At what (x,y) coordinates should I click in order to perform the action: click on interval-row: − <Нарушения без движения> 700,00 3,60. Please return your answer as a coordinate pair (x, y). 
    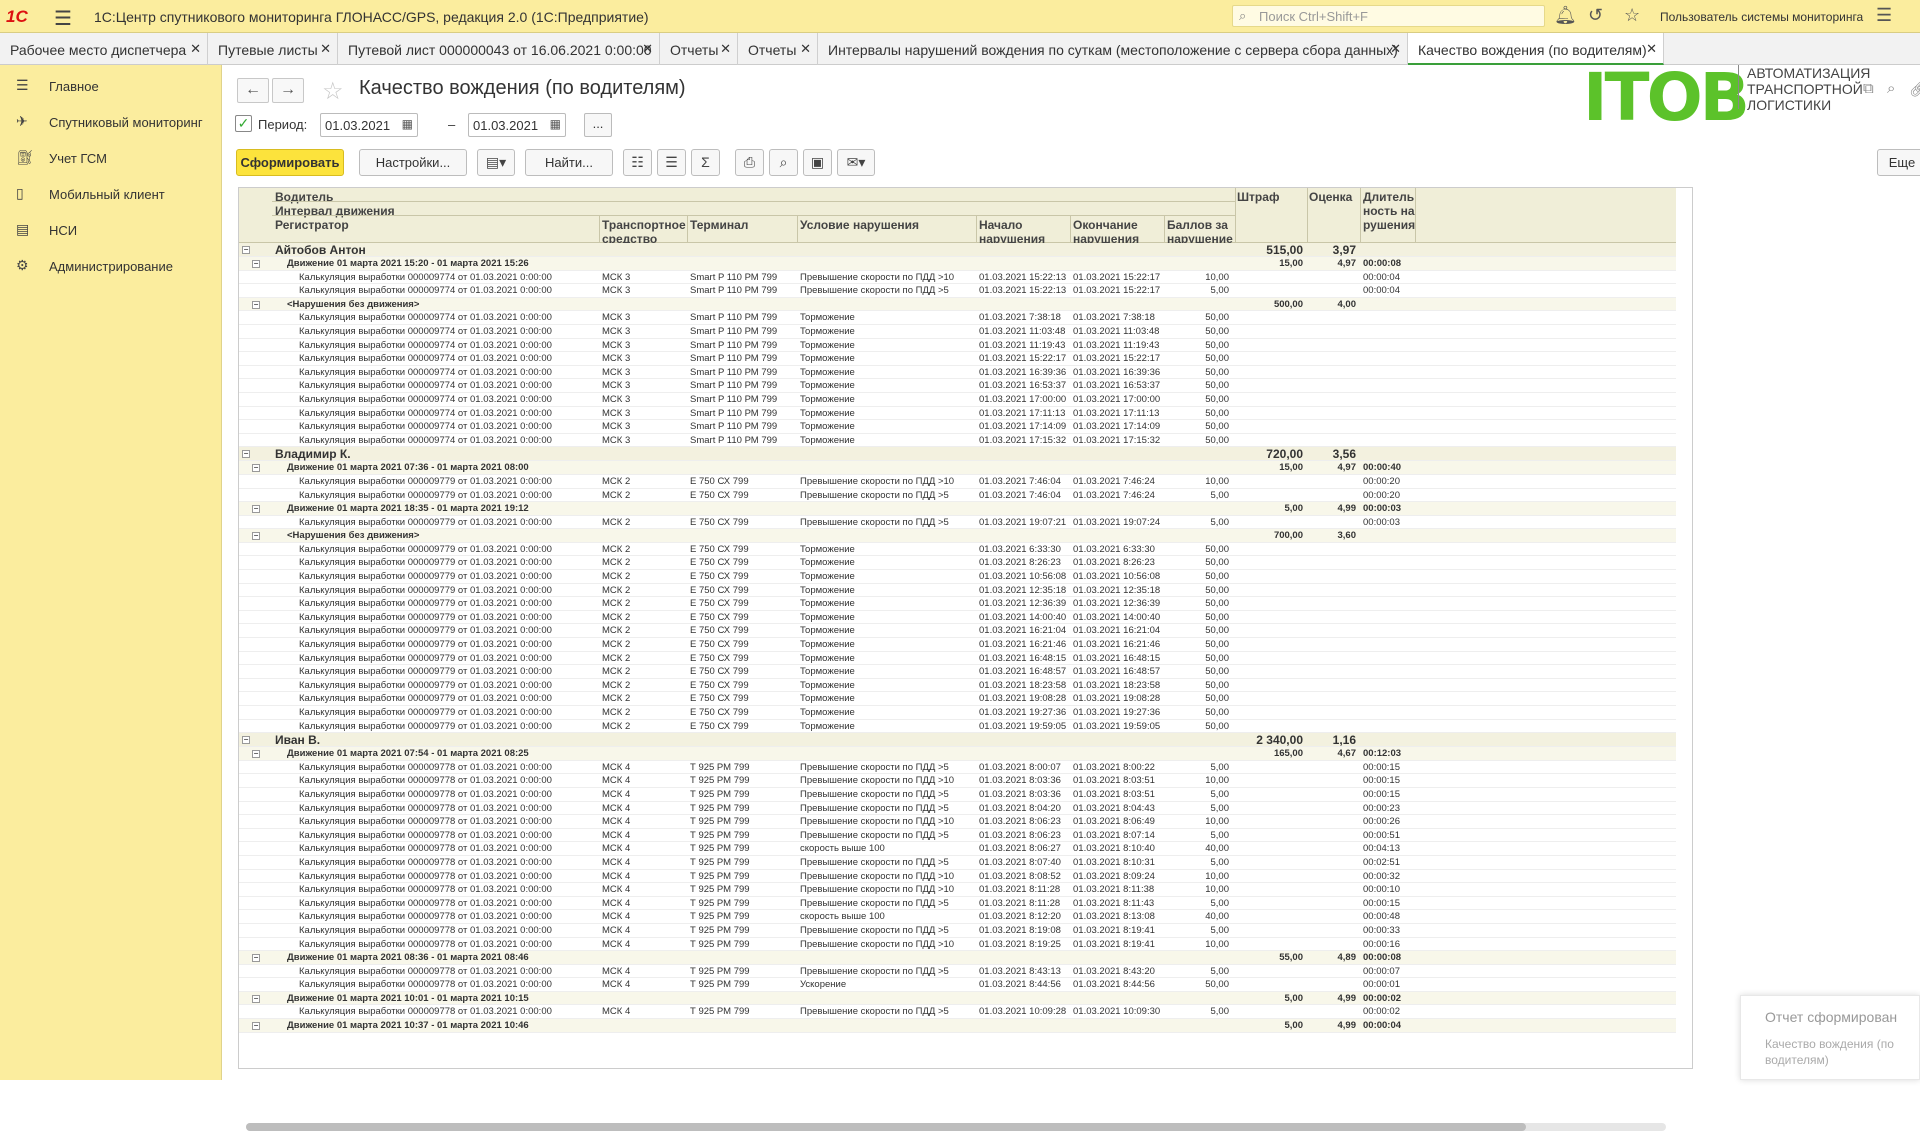
    Looking at the image, I should click on (957, 536).